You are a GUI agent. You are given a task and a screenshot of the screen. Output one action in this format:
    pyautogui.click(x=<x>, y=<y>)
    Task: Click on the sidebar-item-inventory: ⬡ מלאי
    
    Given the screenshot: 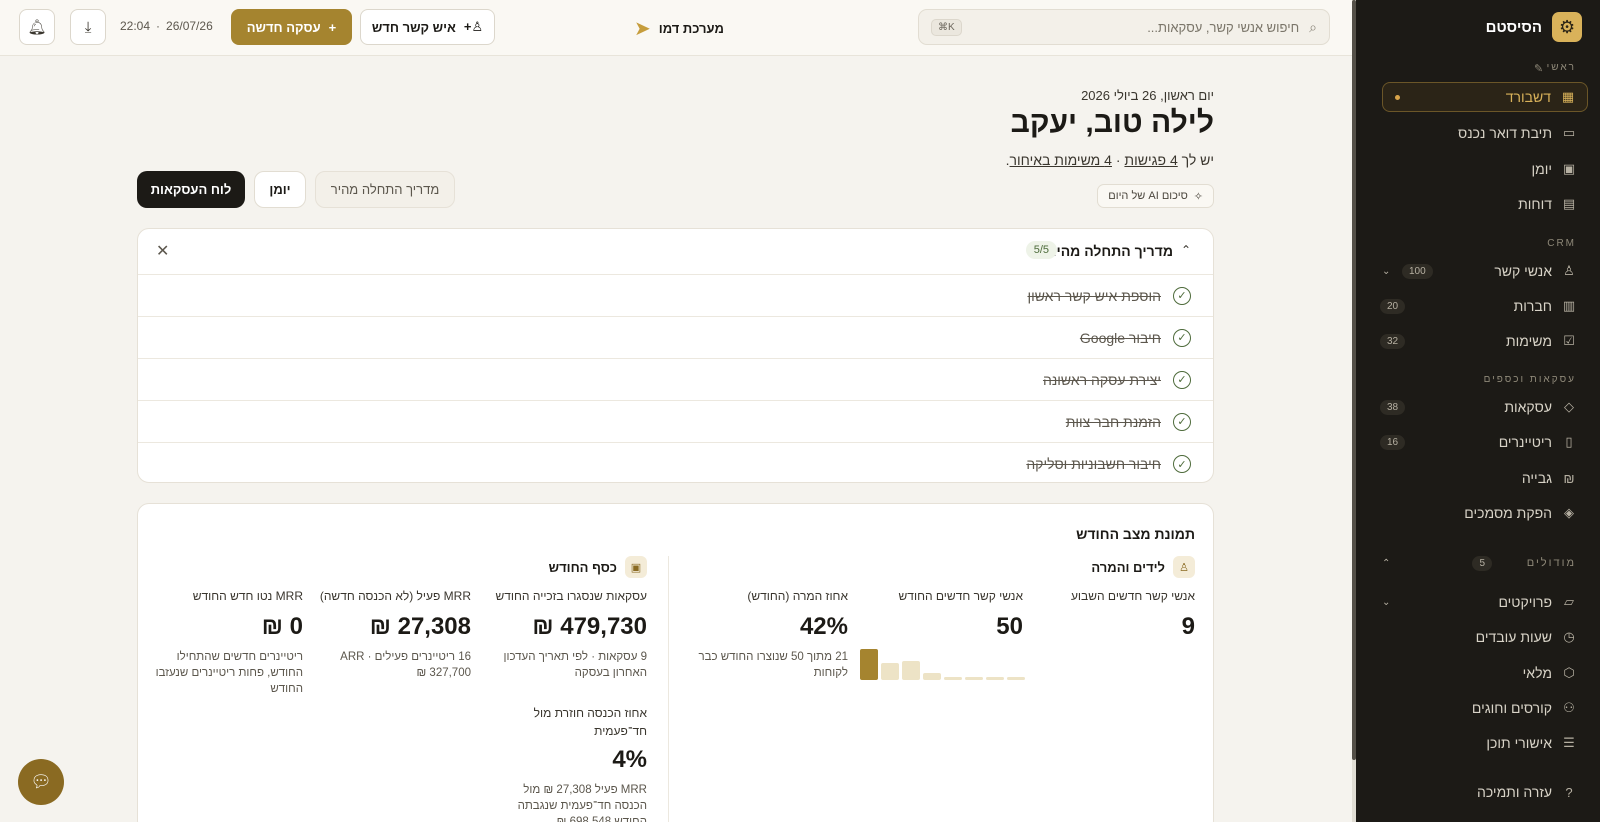 What is the action you would take?
    pyautogui.click(x=1478, y=673)
    